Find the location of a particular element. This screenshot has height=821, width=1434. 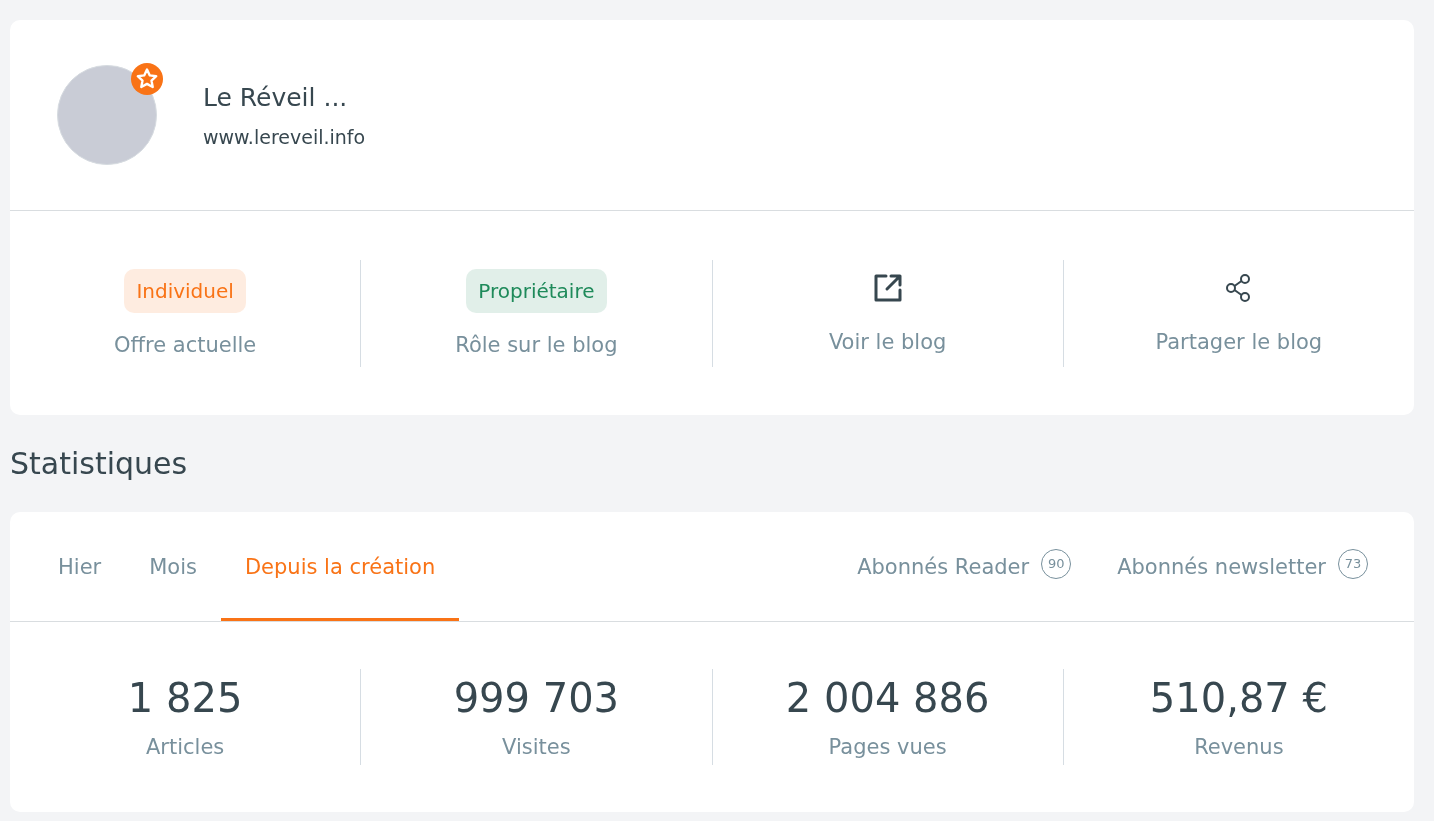

subscriber-label: Abonnés Reader is located at coordinates (943, 566).